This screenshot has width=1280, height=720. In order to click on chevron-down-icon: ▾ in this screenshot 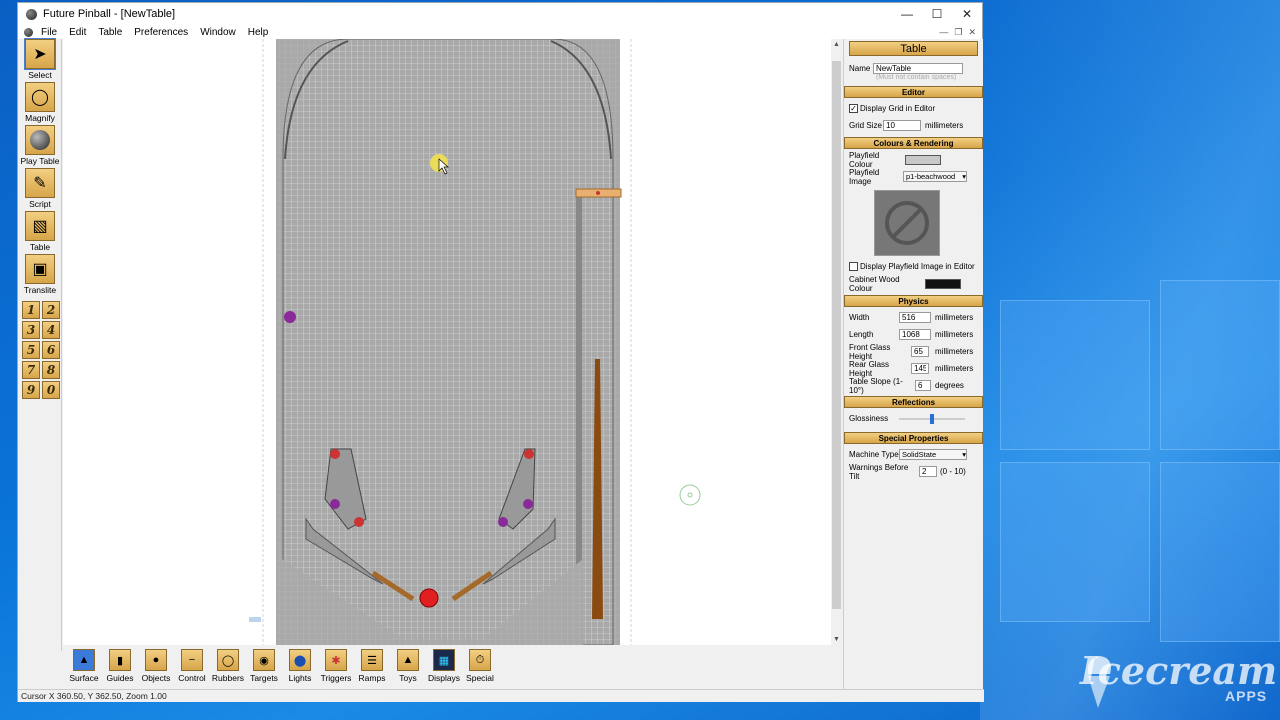, I will do `click(964, 176)`.